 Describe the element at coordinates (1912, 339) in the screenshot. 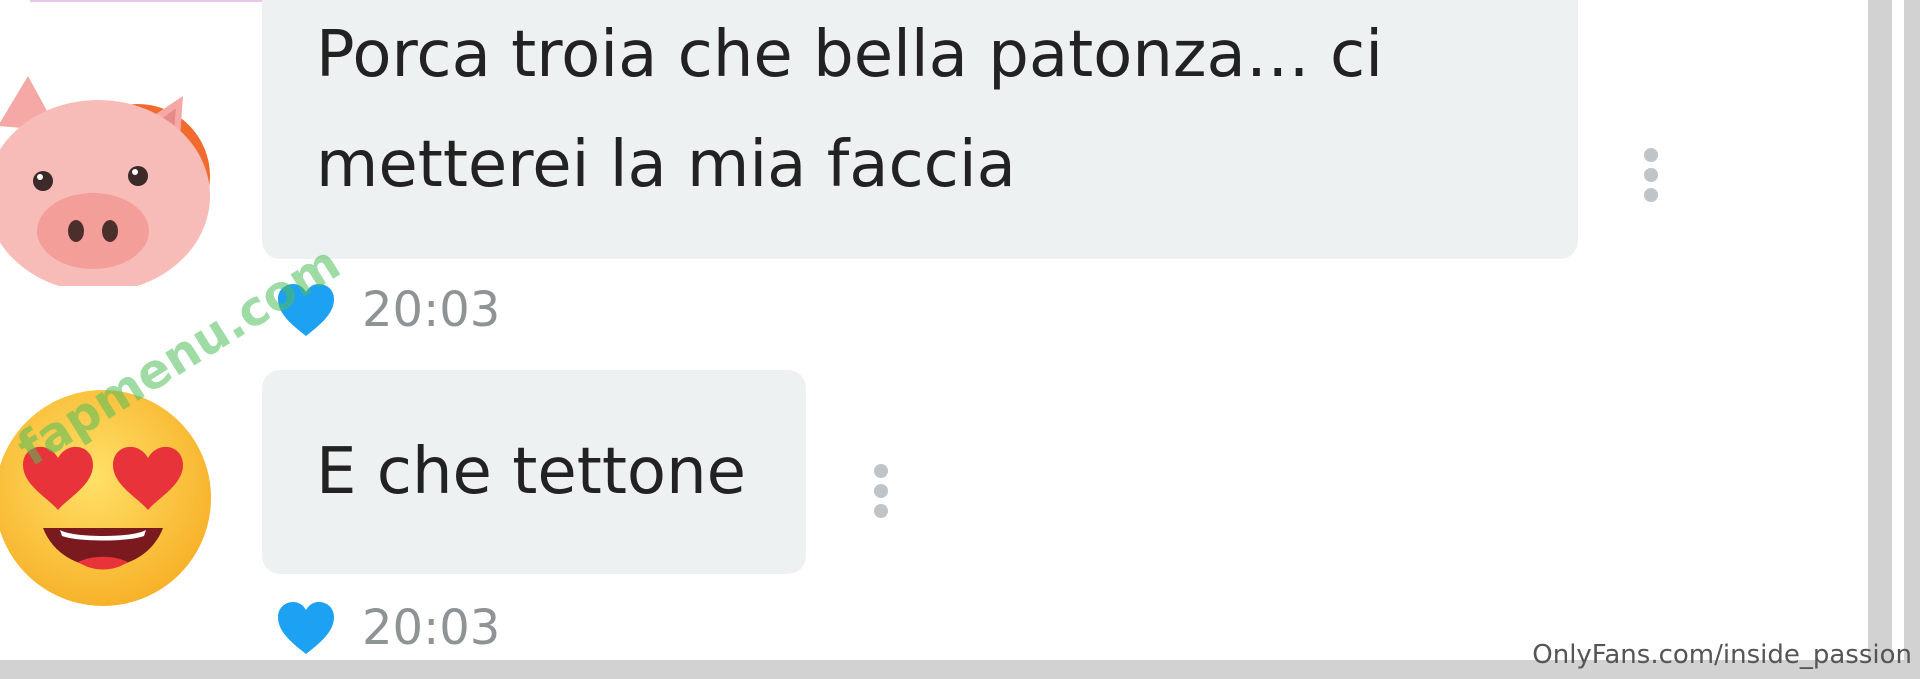

I see `window-border` at that location.